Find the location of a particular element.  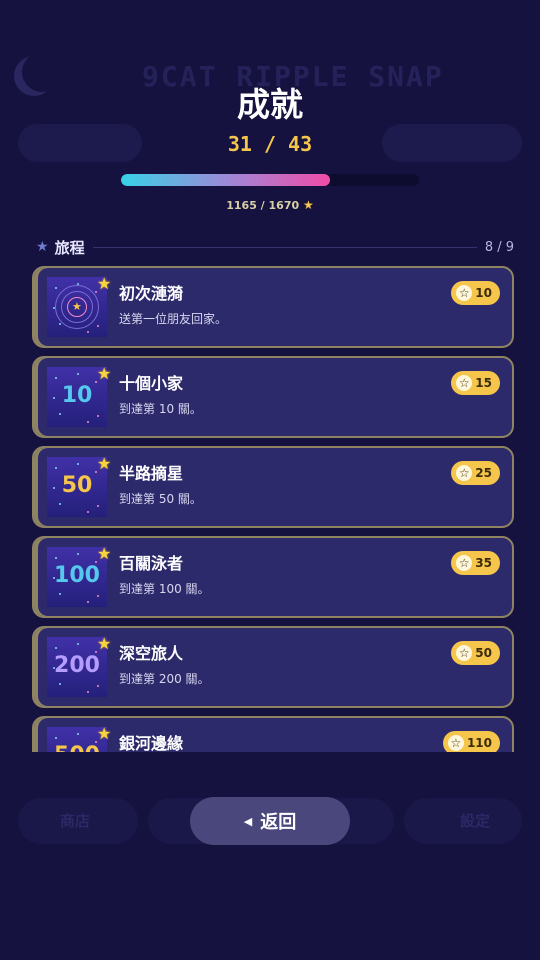

achievement-card: 100 ★ 百關泳者到達第 100 關。 ☆ 35 is located at coordinates (273, 577).